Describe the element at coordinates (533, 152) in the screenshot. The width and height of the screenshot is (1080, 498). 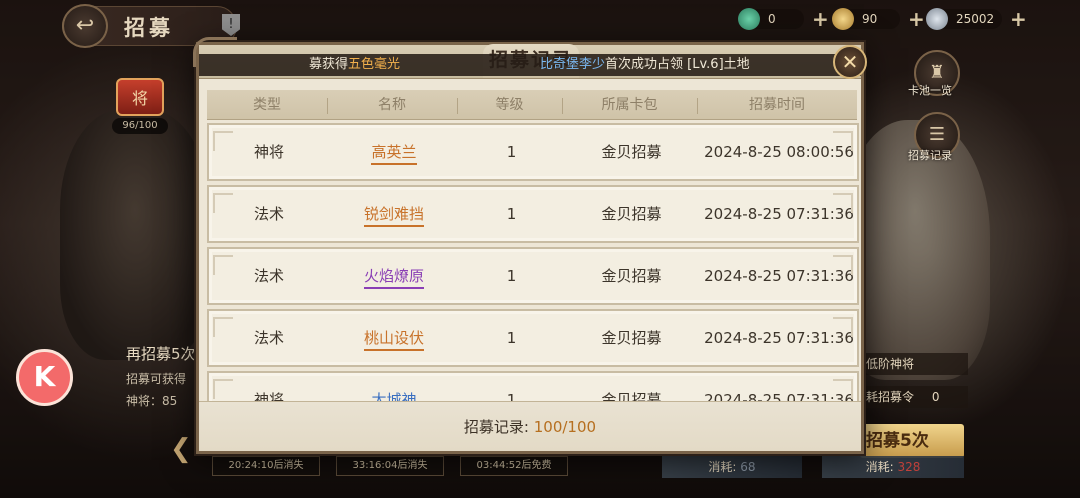
I see `table-row: 神将 高英兰 1 金贝招募 2024-8-25 08:00:56` at that location.